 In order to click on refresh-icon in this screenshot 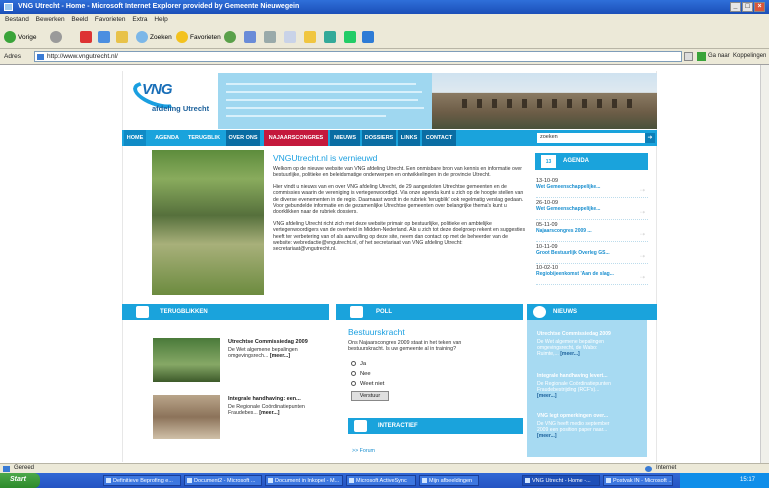, I will do `click(104, 37)`.